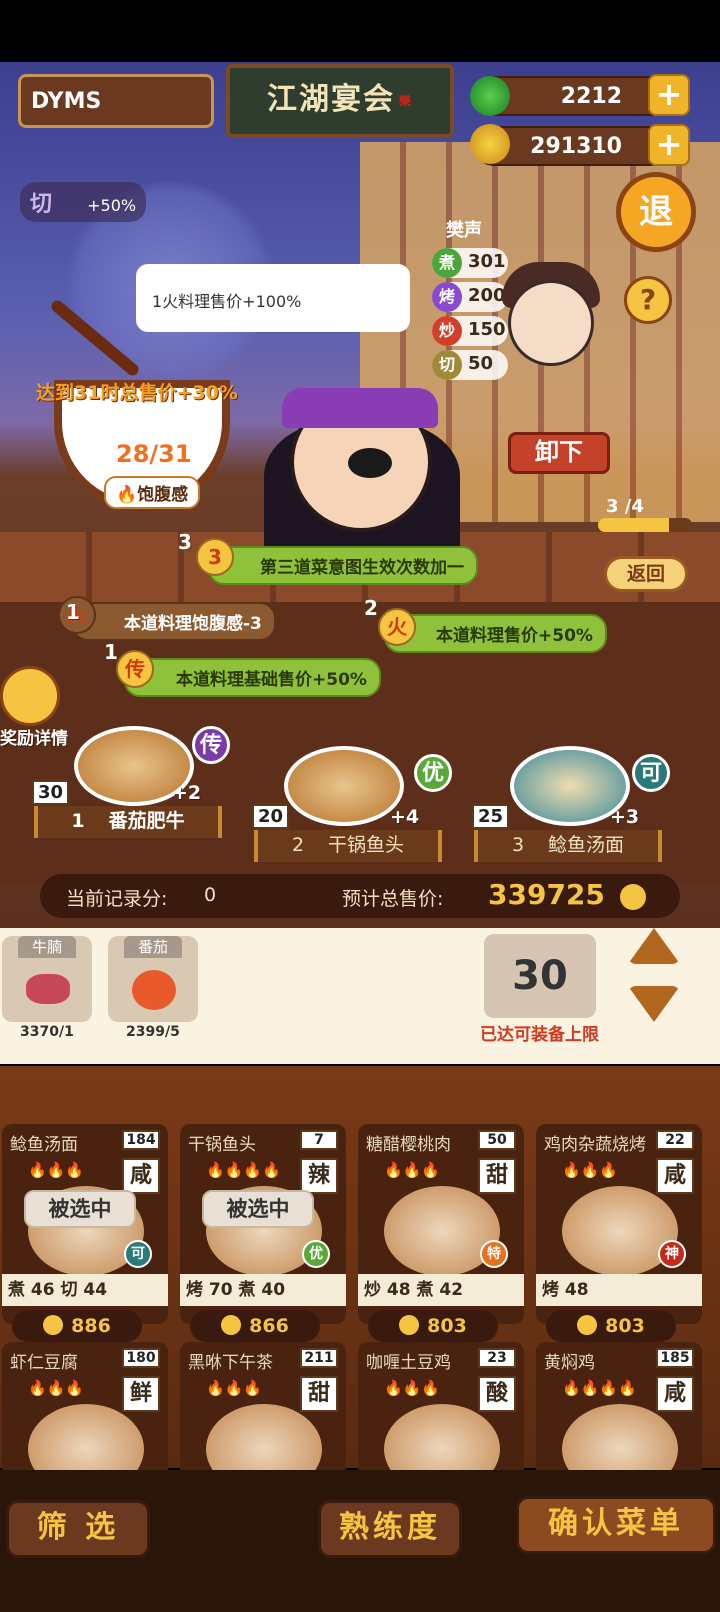  Describe the element at coordinates (344, 786) in the screenshot. I see `dish-image` at that location.